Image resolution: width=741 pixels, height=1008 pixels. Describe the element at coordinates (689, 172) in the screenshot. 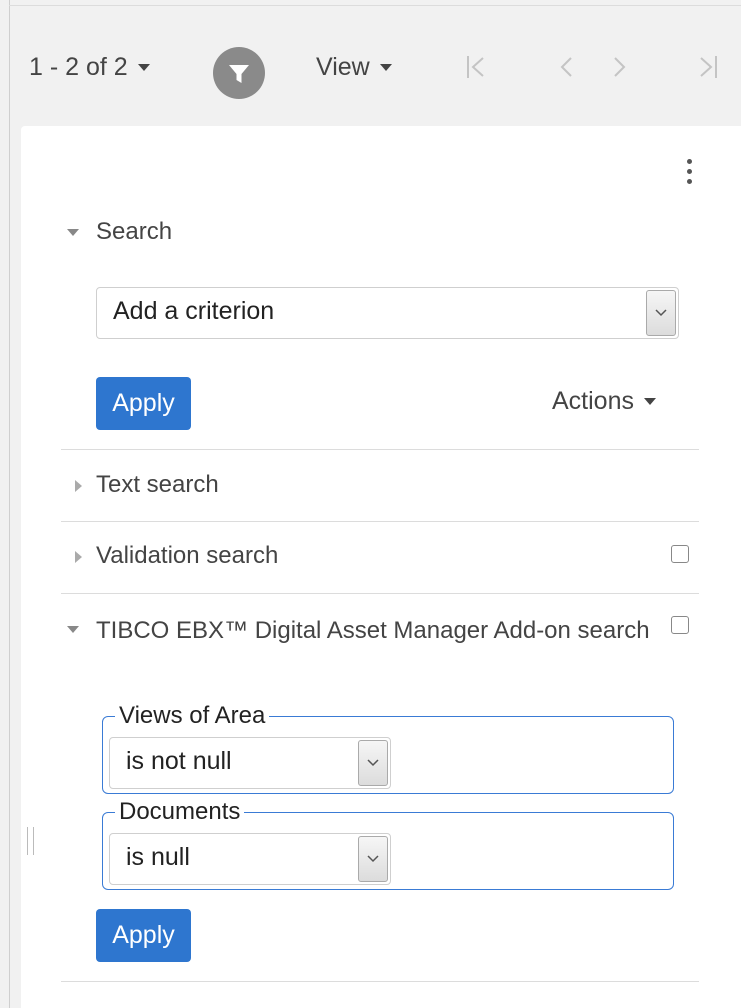

I see `kebab-menu-icon` at that location.